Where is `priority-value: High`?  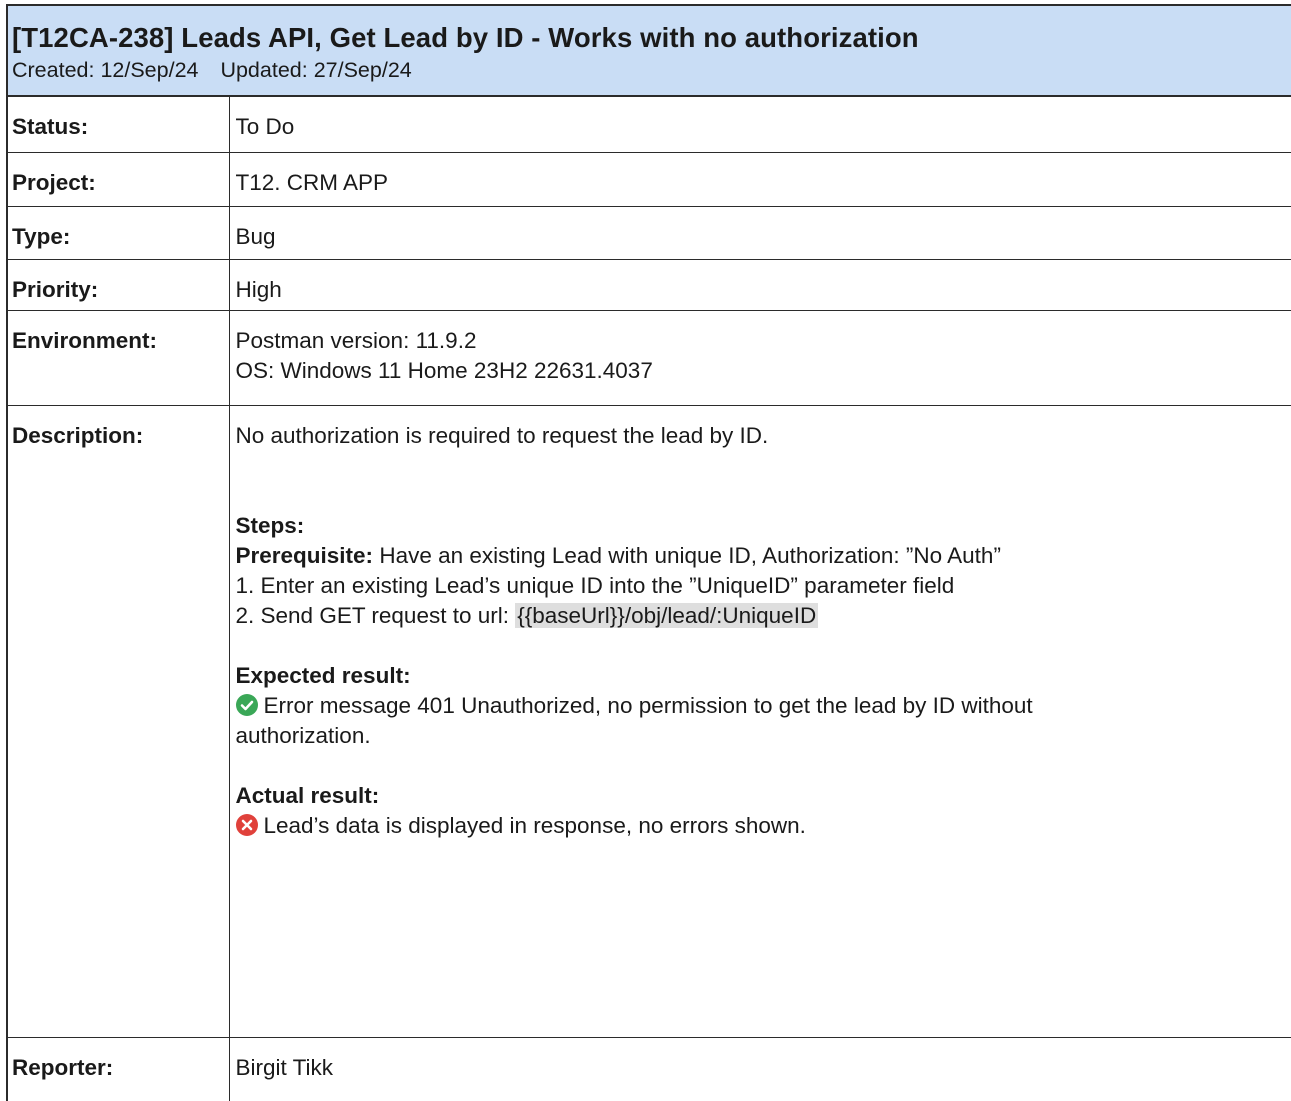
priority-value: High is located at coordinates (760, 284).